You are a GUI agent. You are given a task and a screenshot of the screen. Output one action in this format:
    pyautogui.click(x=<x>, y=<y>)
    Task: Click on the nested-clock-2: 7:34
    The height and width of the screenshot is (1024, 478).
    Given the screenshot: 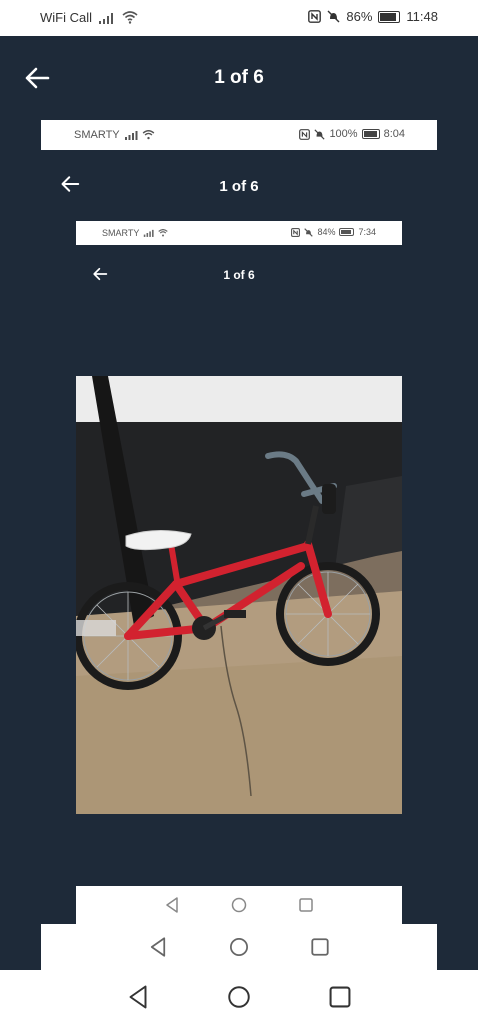 What is the action you would take?
    pyautogui.click(x=367, y=232)
    